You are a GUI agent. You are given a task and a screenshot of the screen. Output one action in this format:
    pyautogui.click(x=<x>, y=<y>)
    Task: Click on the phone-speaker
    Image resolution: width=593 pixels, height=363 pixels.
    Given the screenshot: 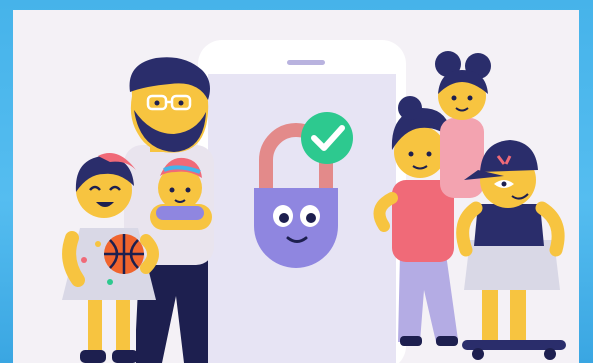 What is the action you would take?
    pyautogui.click(x=306, y=62)
    